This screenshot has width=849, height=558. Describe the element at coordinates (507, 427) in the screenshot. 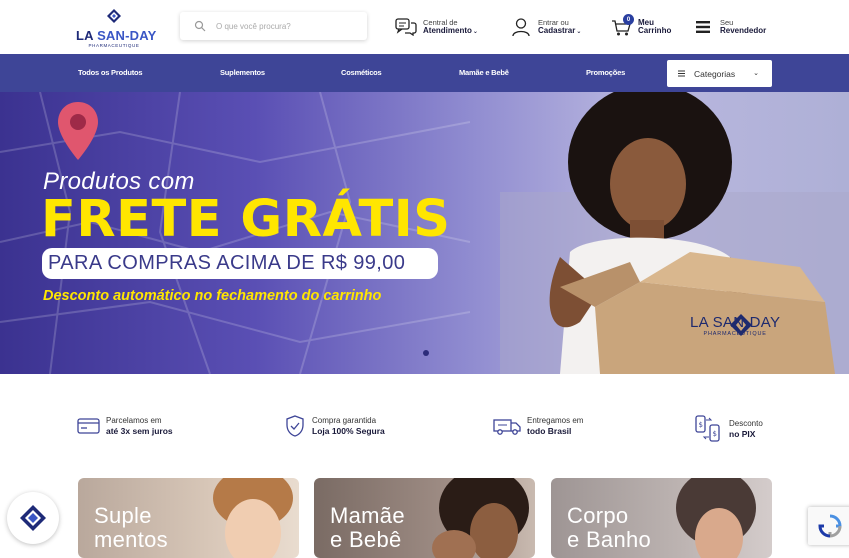

I see `truck-icon` at that location.